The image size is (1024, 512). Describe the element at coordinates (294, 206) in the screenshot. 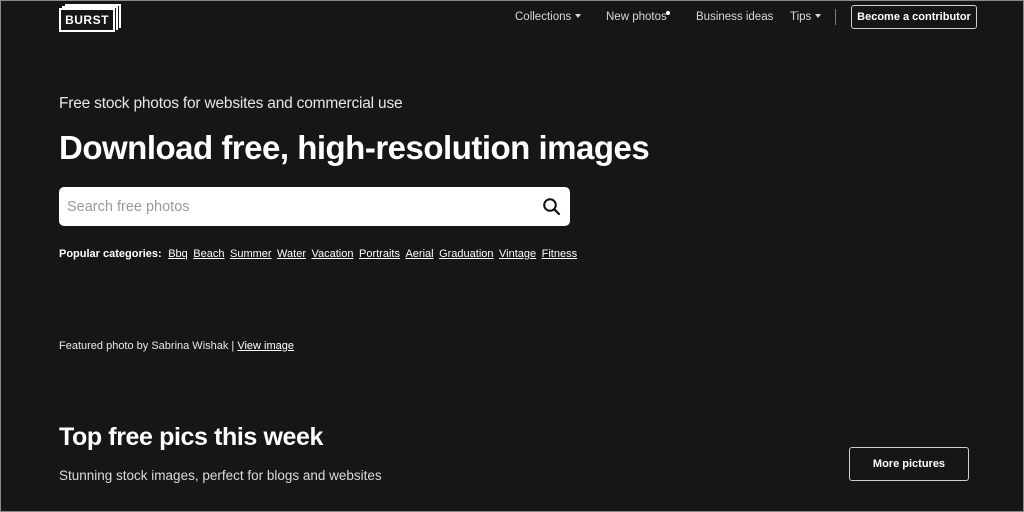

I see `search-input` at that location.